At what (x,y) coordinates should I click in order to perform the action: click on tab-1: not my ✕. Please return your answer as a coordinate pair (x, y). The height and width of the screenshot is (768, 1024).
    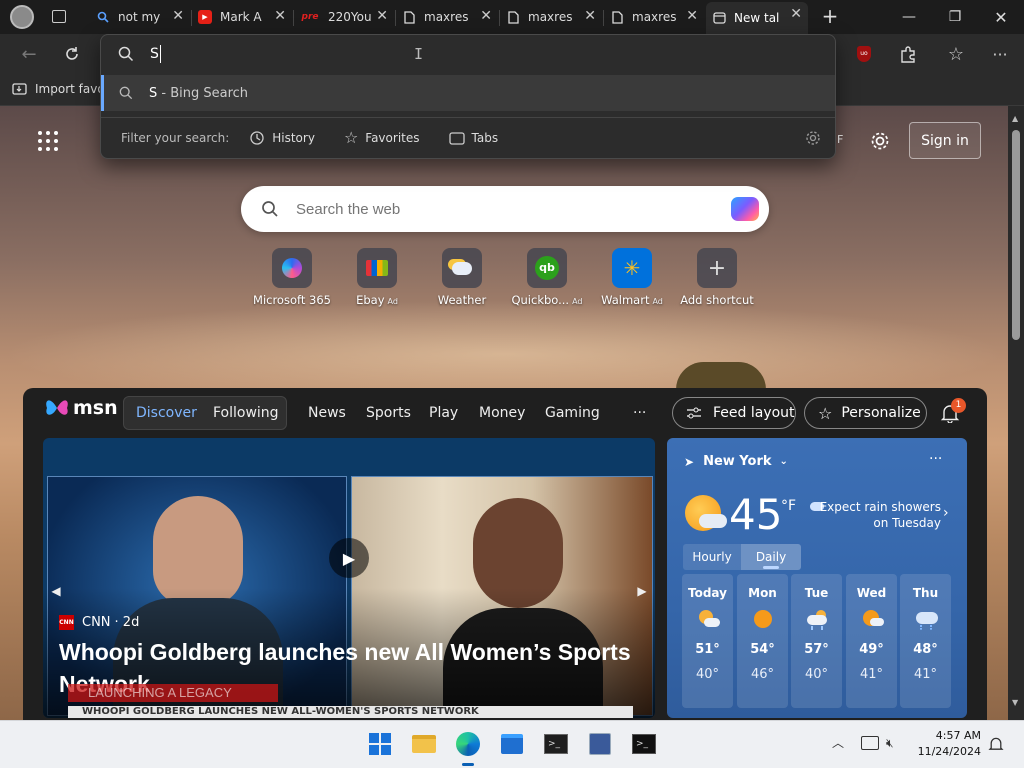
    Looking at the image, I should click on (140, 17).